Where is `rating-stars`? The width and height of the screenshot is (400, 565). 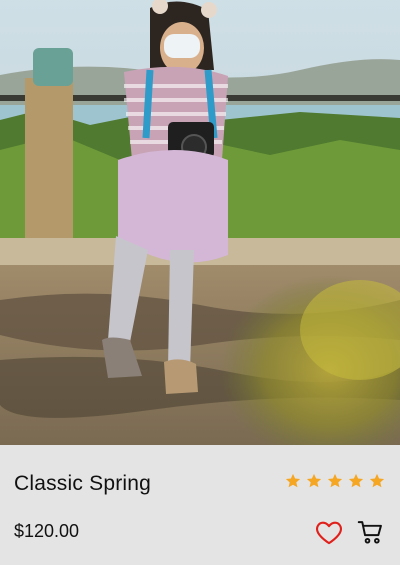 rating-stars is located at coordinates (335, 481).